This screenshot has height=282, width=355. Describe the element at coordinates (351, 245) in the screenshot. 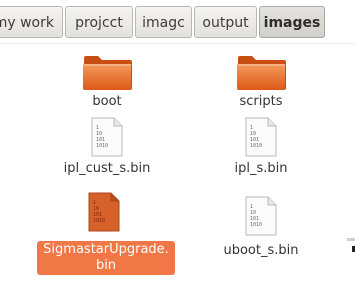

I see `file-icon` at that location.